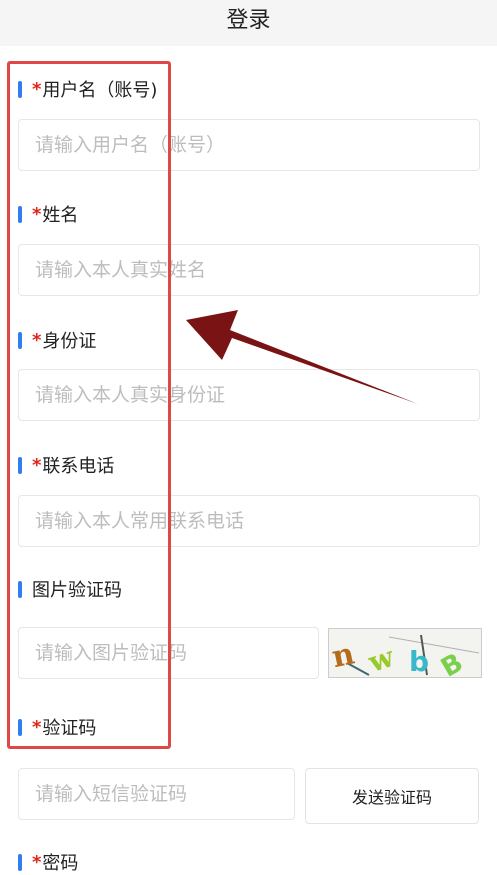 This screenshot has width=497, height=875. I want to click on arrow-shape, so click(302, 357).